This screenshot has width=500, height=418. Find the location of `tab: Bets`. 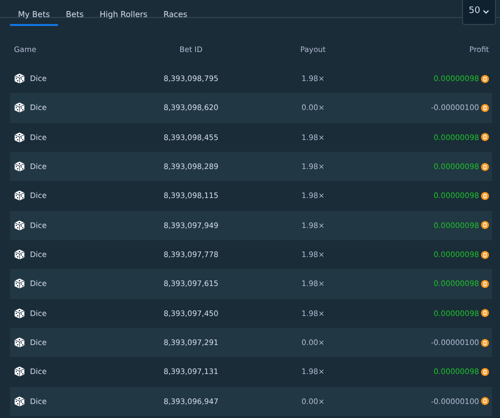

tab: Bets is located at coordinates (75, 17).